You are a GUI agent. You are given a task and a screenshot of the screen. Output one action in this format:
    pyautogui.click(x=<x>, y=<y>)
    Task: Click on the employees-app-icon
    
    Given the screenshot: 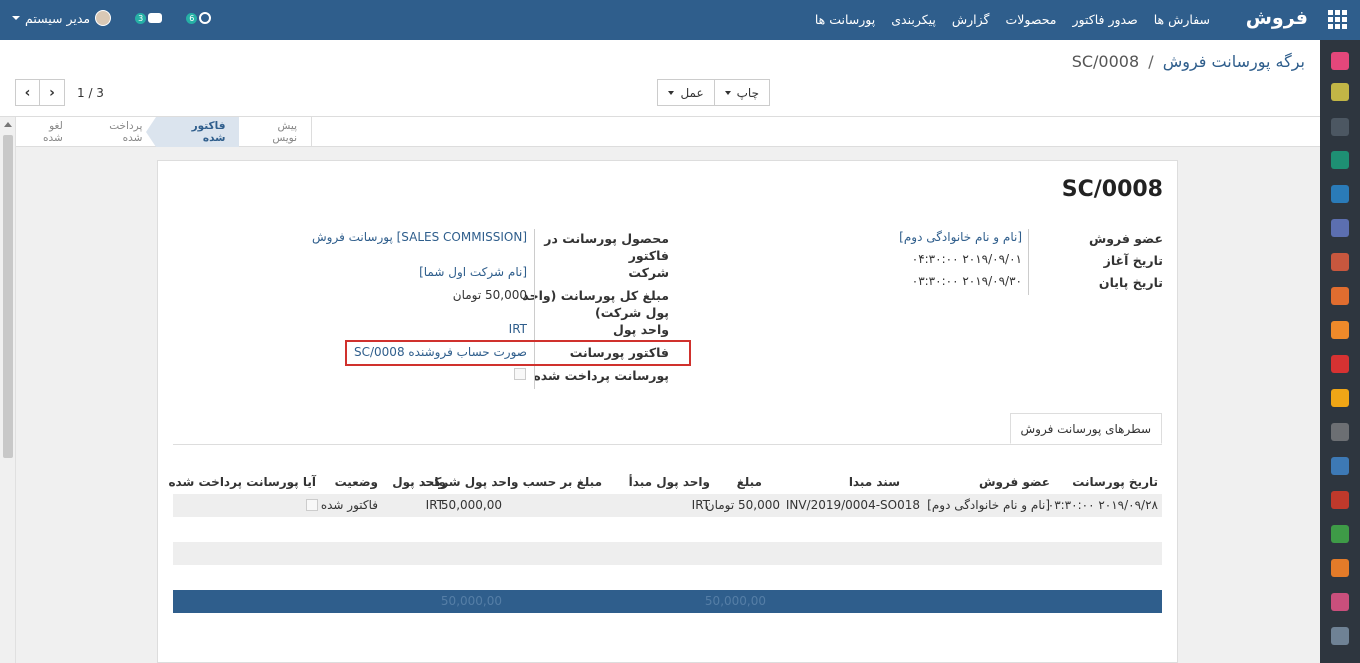 What is the action you would take?
    pyautogui.click(x=1340, y=602)
    